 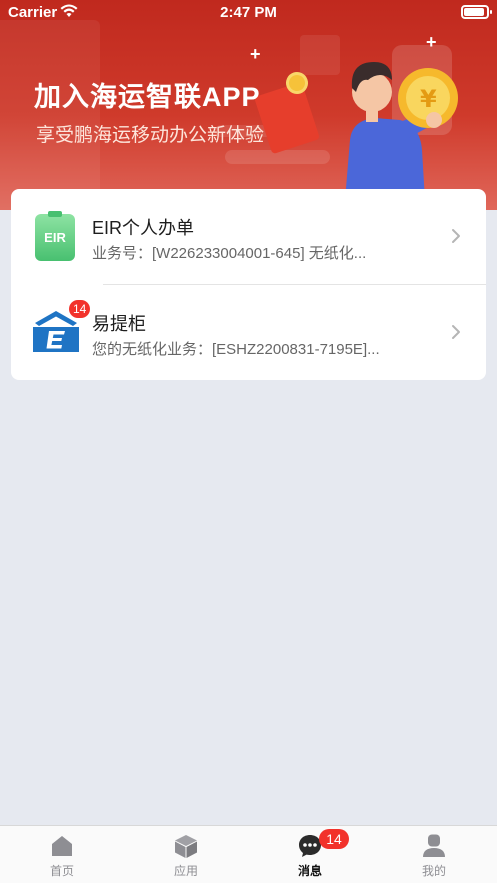 I want to click on list-item-title: EIR个人办单, so click(x=143, y=228).